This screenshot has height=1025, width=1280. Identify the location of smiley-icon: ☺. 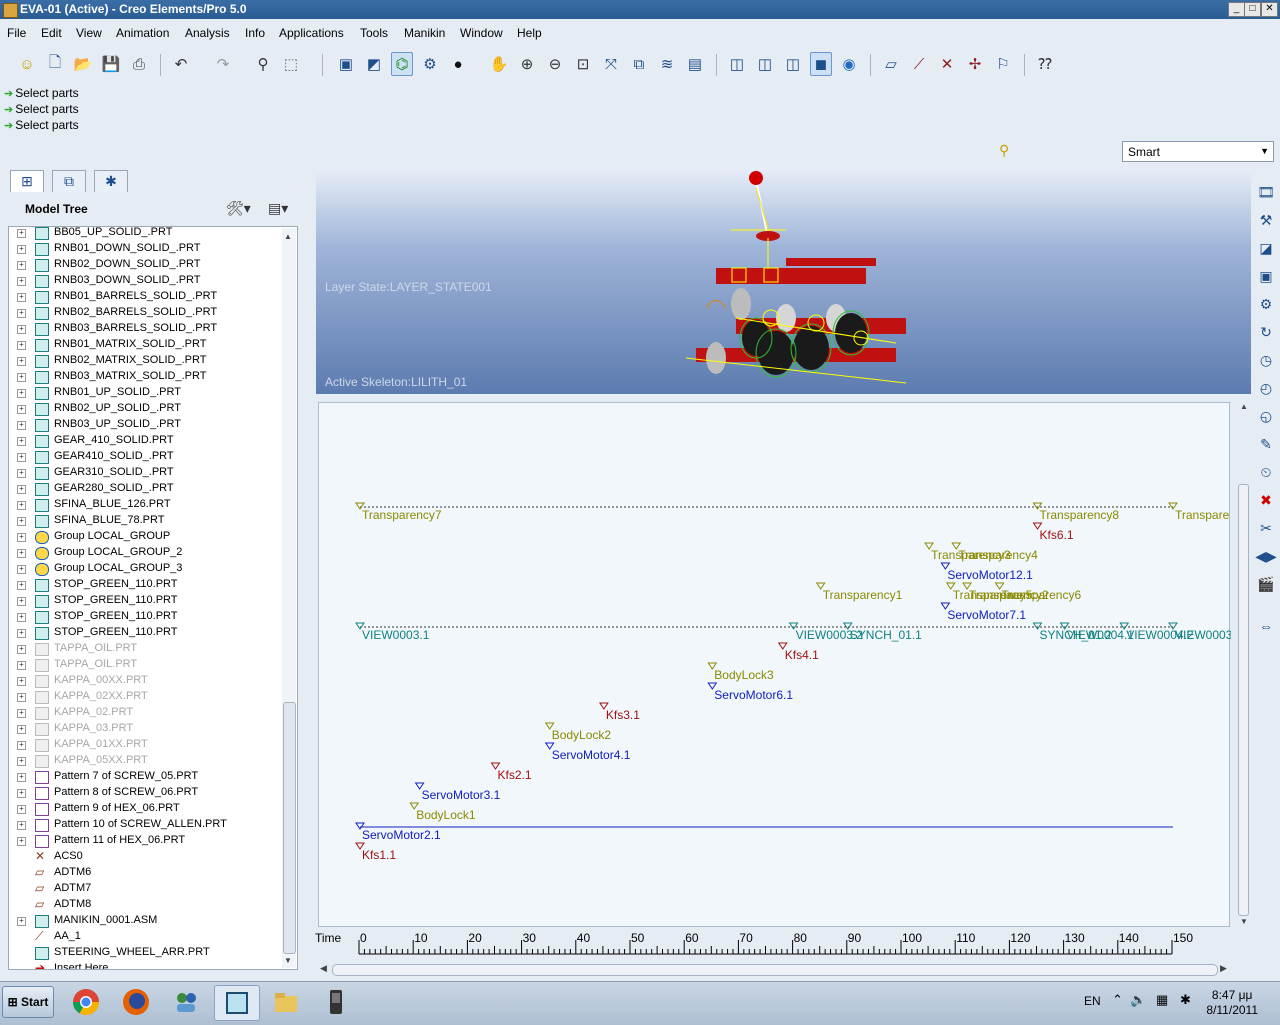
(27, 64).